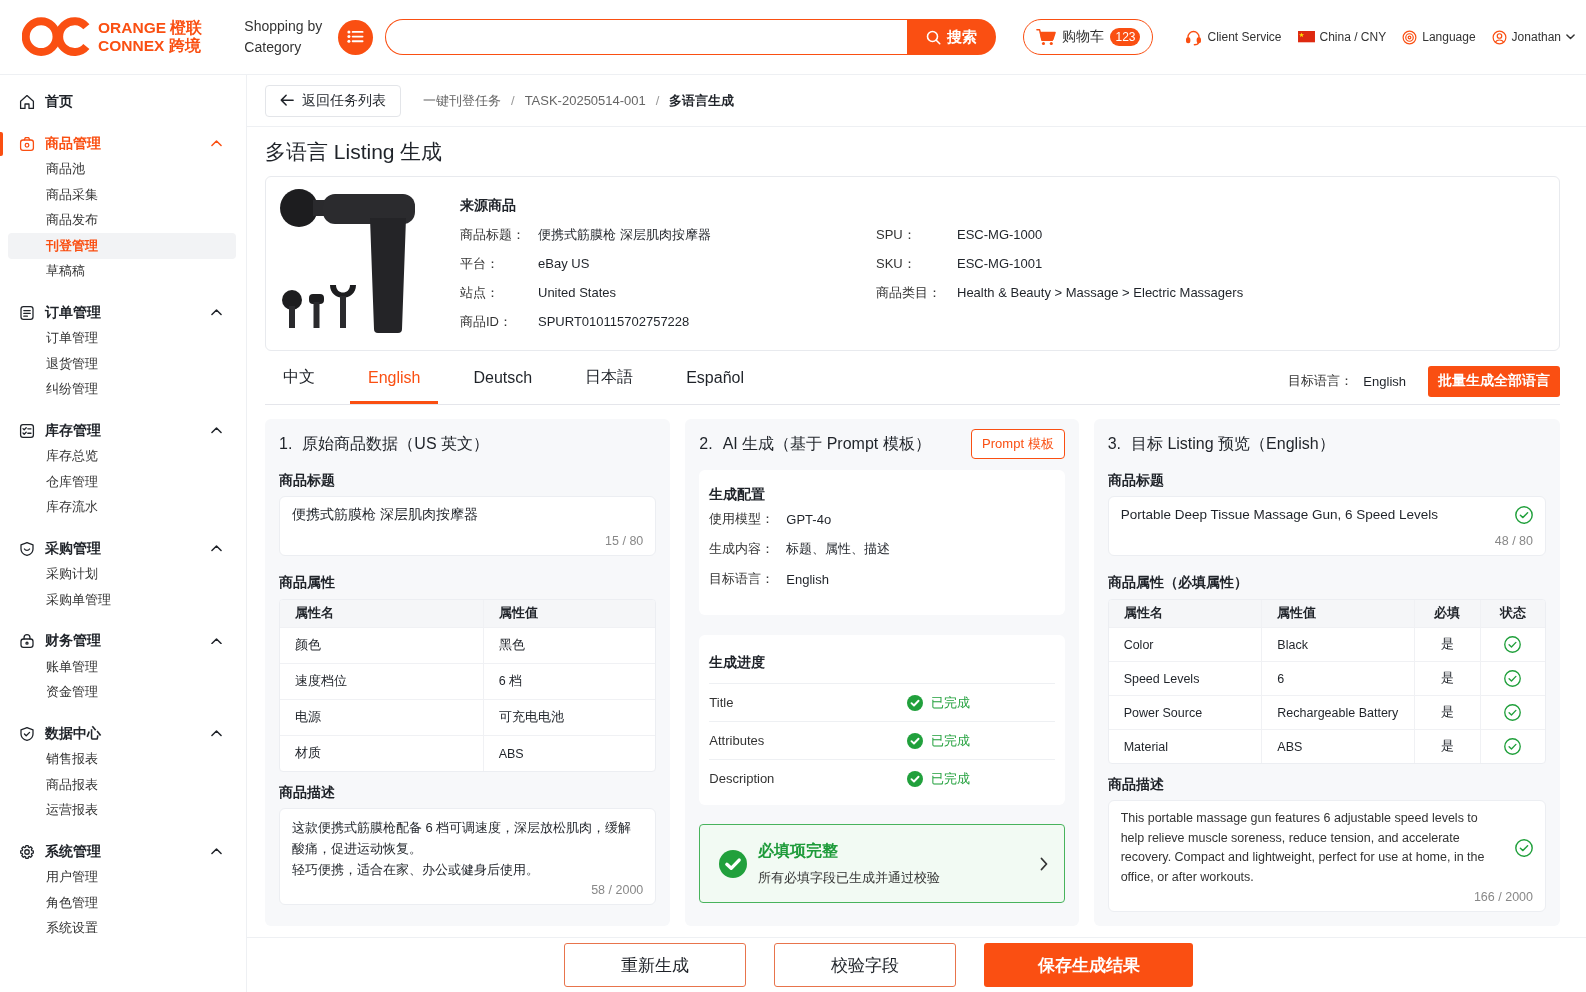  I want to click on field-label: 站点：, so click(480, 292).